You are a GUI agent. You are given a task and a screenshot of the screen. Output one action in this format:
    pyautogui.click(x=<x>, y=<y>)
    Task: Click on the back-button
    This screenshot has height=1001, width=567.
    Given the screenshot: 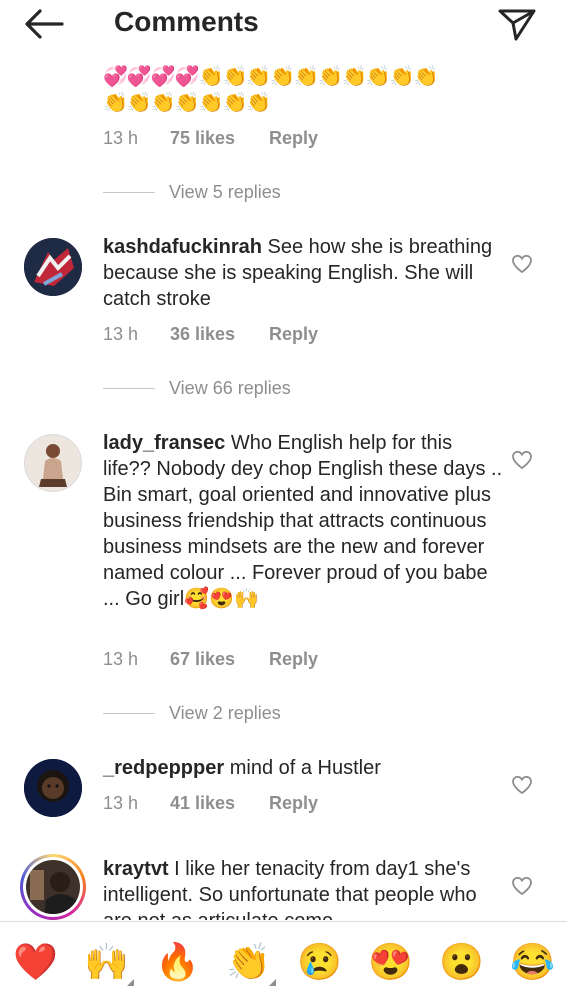 What is the action you would take?
    pyautogui.click(x=44, y=24)
    